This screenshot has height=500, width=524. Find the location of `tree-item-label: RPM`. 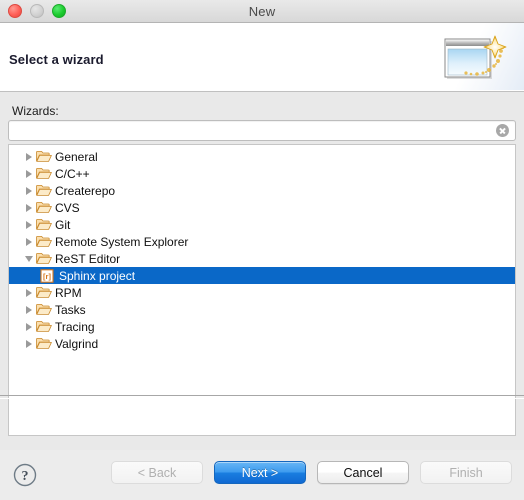

tree-item-label: RPM is located at coordinates (68, 292).